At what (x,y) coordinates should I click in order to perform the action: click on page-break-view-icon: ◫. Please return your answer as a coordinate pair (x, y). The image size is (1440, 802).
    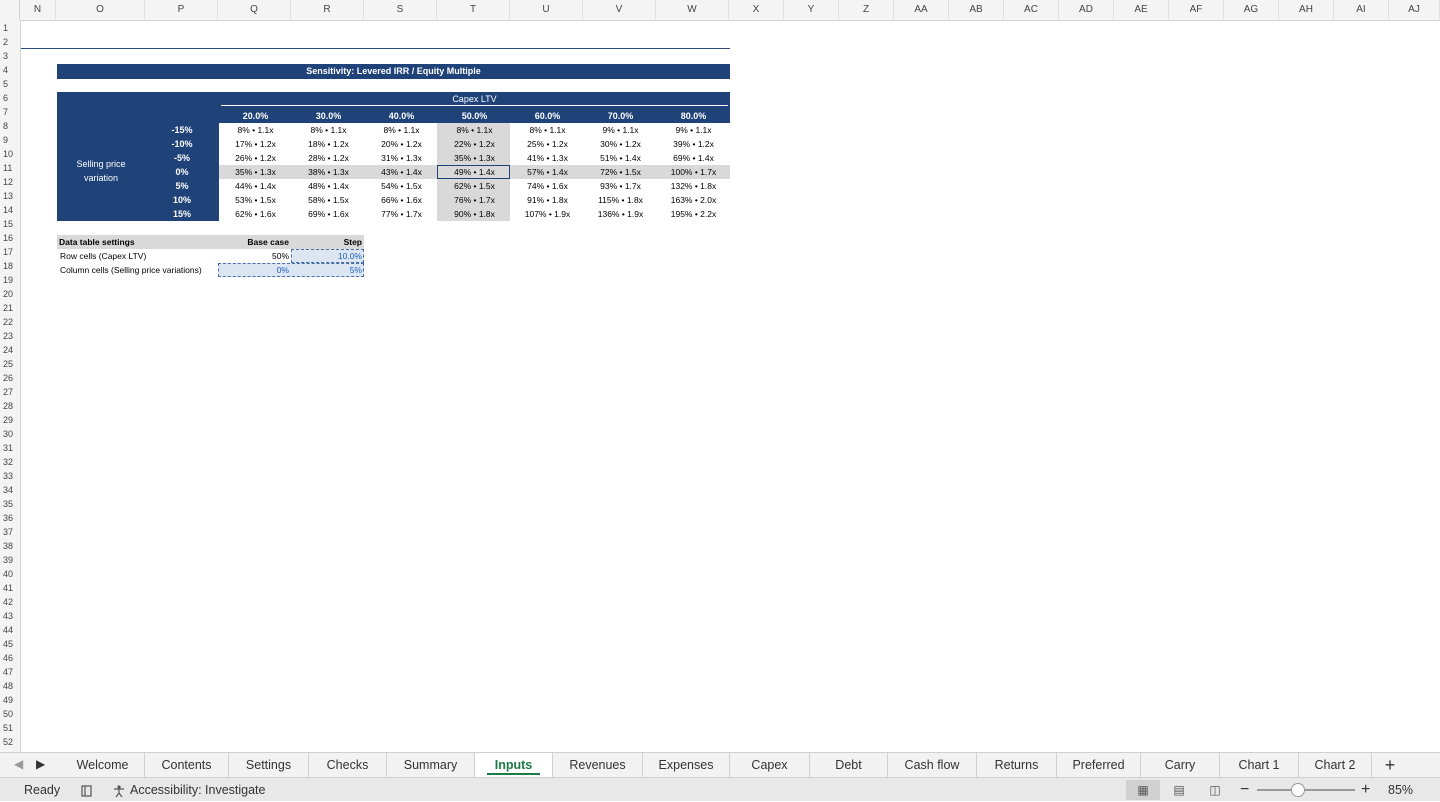
    Looking at the image, I should click on (1215, 790).